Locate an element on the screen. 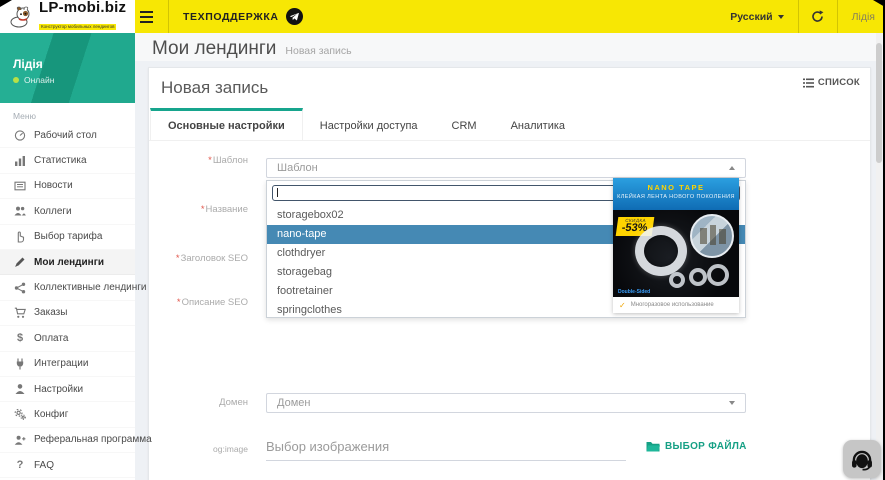  language-dropdown: Русский is located at coordinates (756, 16).